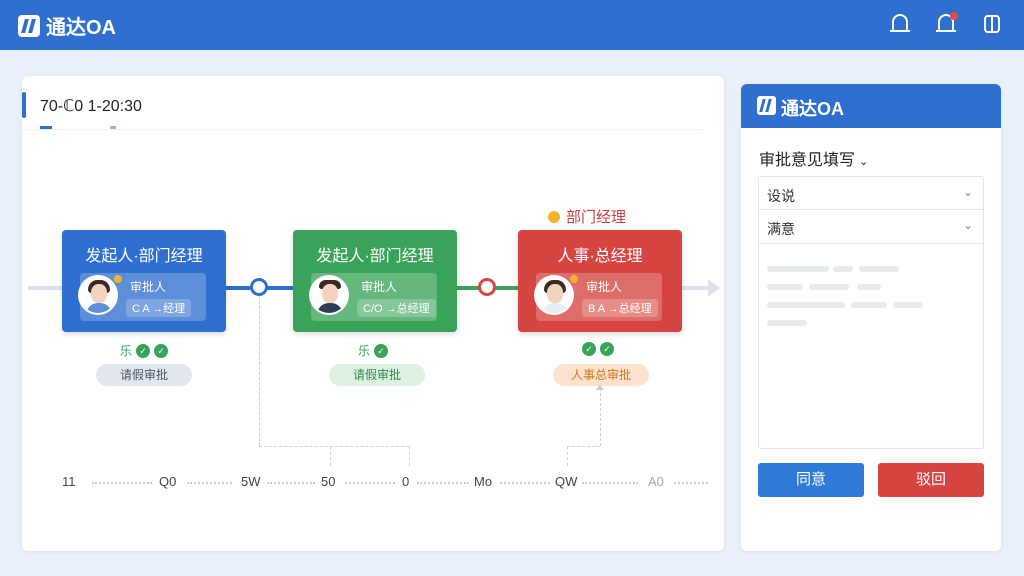 The width and height of the screenshot is (1024, 576). Describe the element at coordinates (900, 24) in the screenshot. I see `bell-icon` at that location.